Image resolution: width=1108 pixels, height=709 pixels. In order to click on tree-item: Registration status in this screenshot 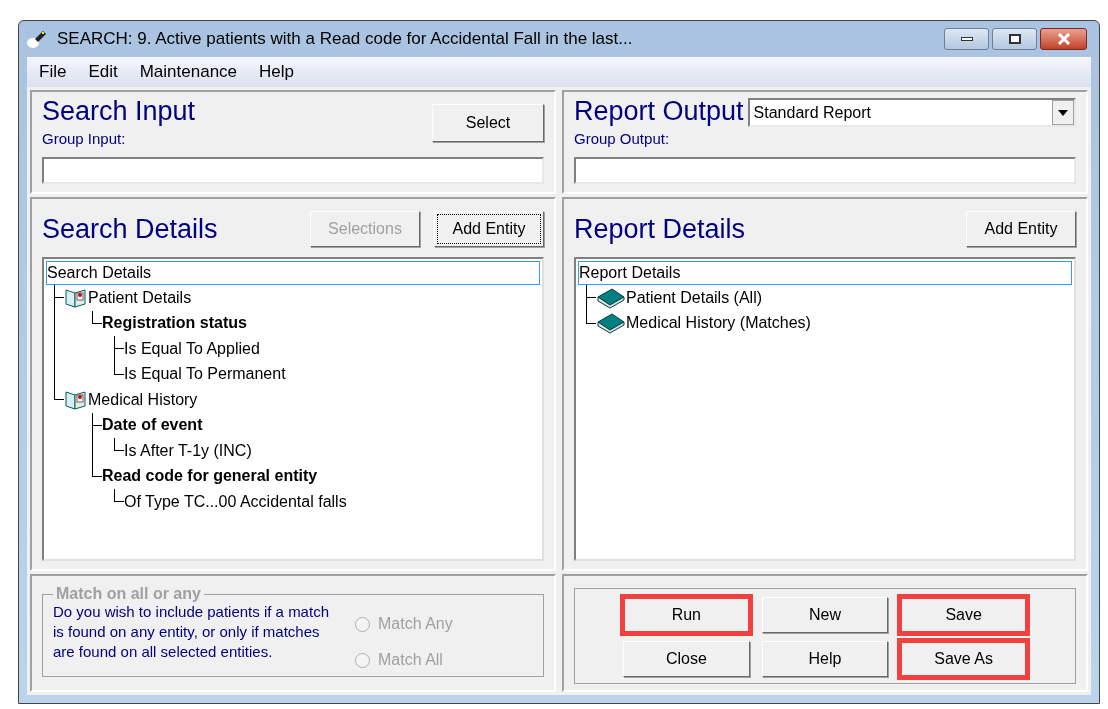, I will do `click(174, 323)`.